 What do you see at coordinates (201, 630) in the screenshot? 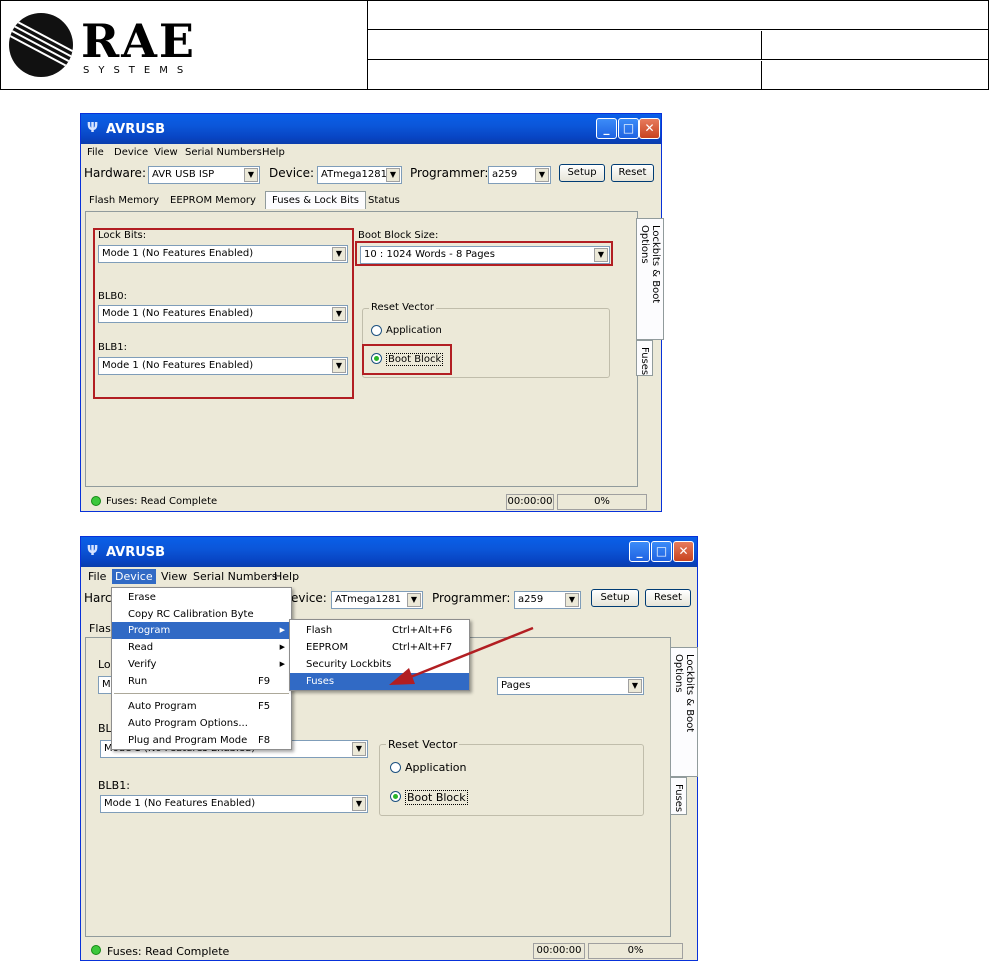
I see `menu-item-program: Program ▶` at bounding box center [201, 630].